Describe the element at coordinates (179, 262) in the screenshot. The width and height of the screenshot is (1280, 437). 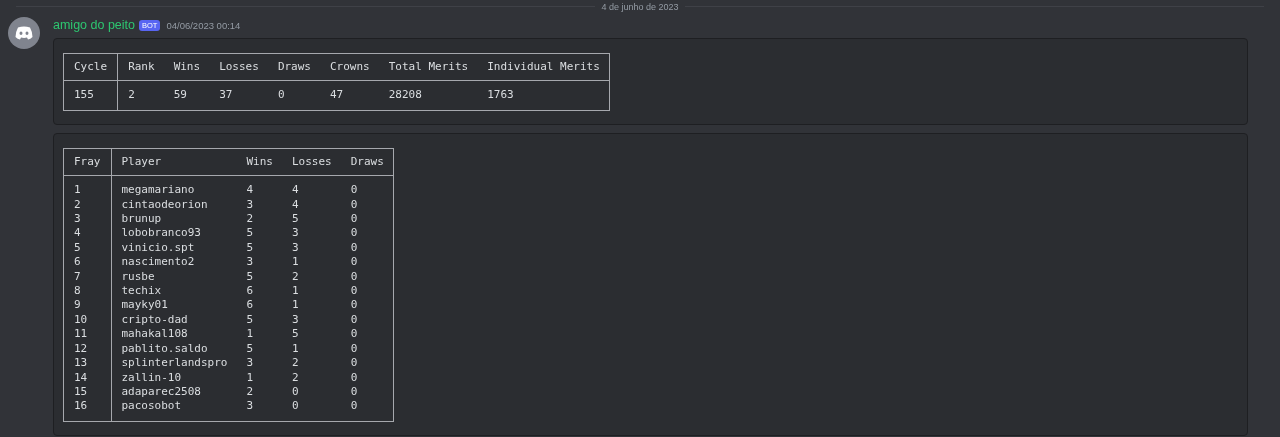
I see `table-cell: nascimento2` at that location.